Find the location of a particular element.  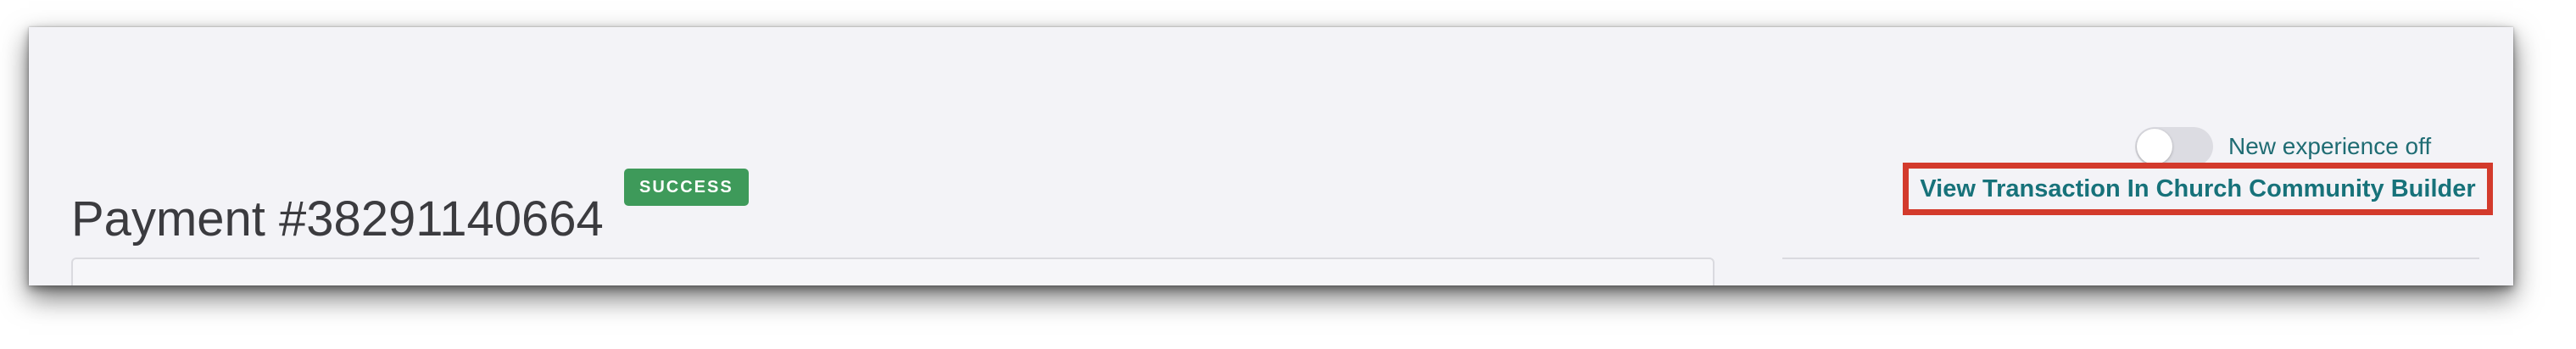

payment-details-card is located at coordinates (893, 271).